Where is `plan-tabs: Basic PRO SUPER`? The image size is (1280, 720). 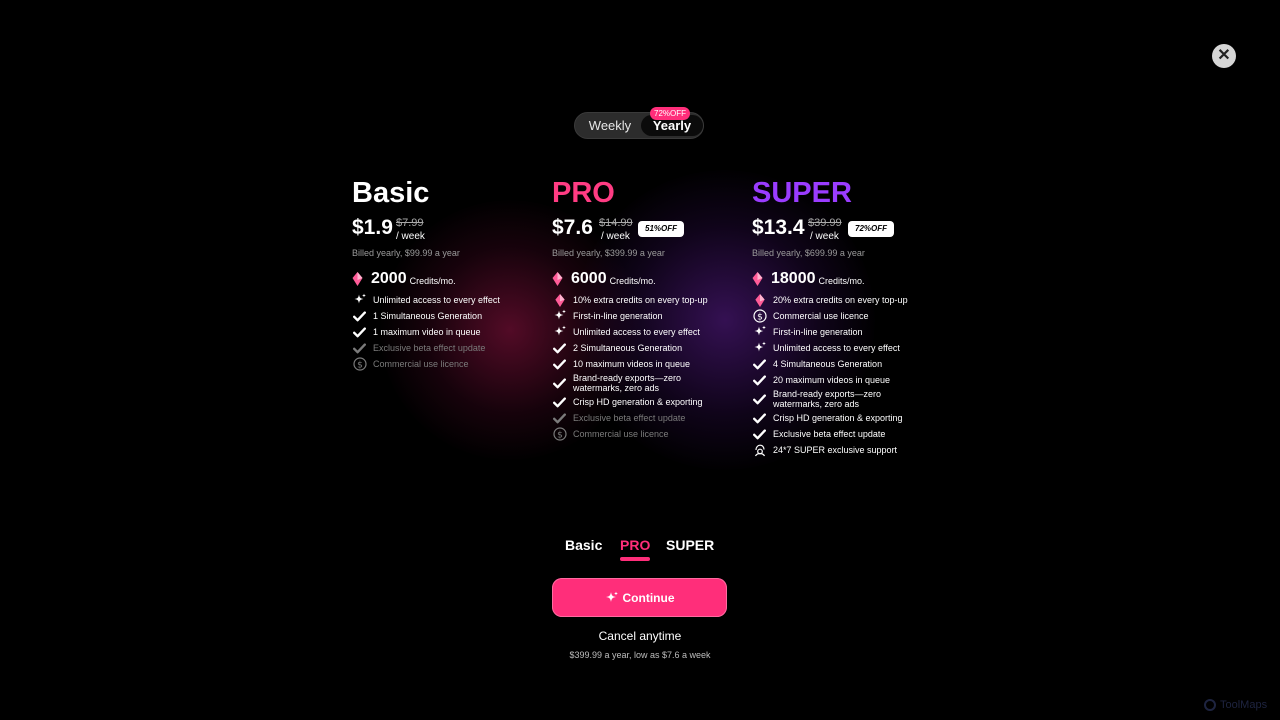
plan-tabs: Basic PRO SUPER is located at coordinates (640, 552).